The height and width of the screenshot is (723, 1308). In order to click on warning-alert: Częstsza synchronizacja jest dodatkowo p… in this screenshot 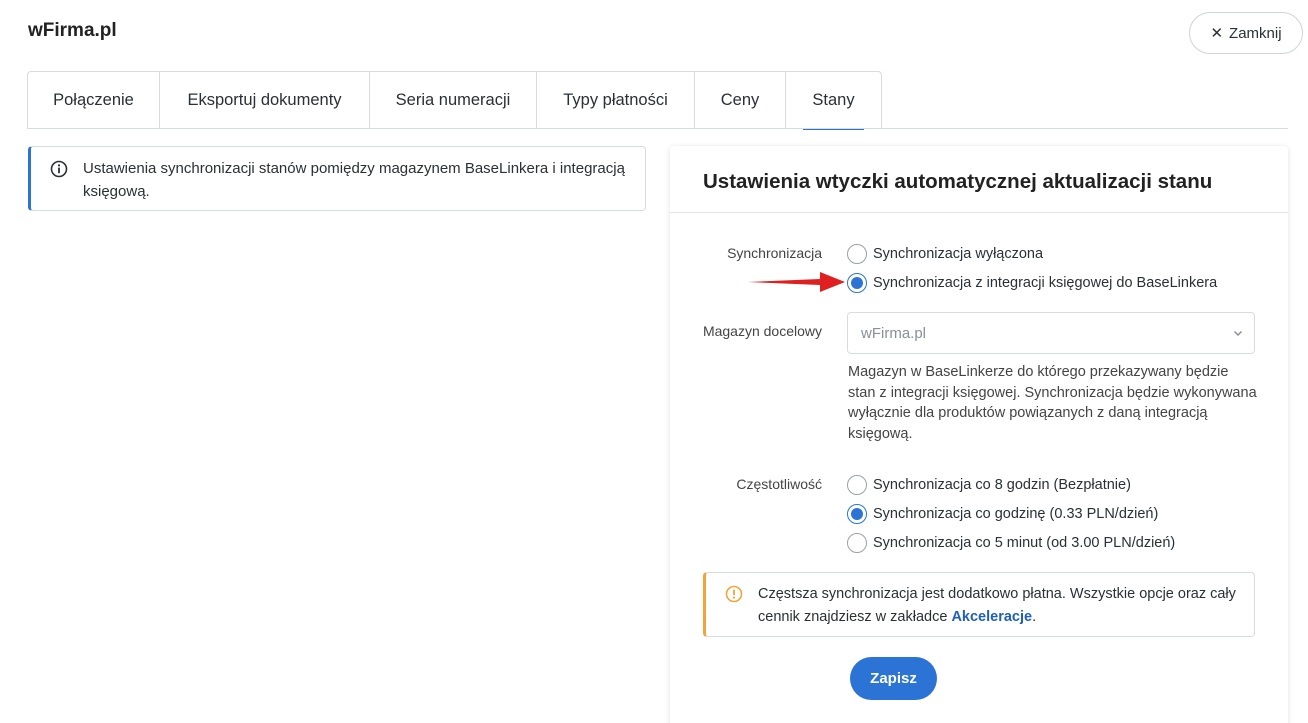, I will do `click(979, 604)`.